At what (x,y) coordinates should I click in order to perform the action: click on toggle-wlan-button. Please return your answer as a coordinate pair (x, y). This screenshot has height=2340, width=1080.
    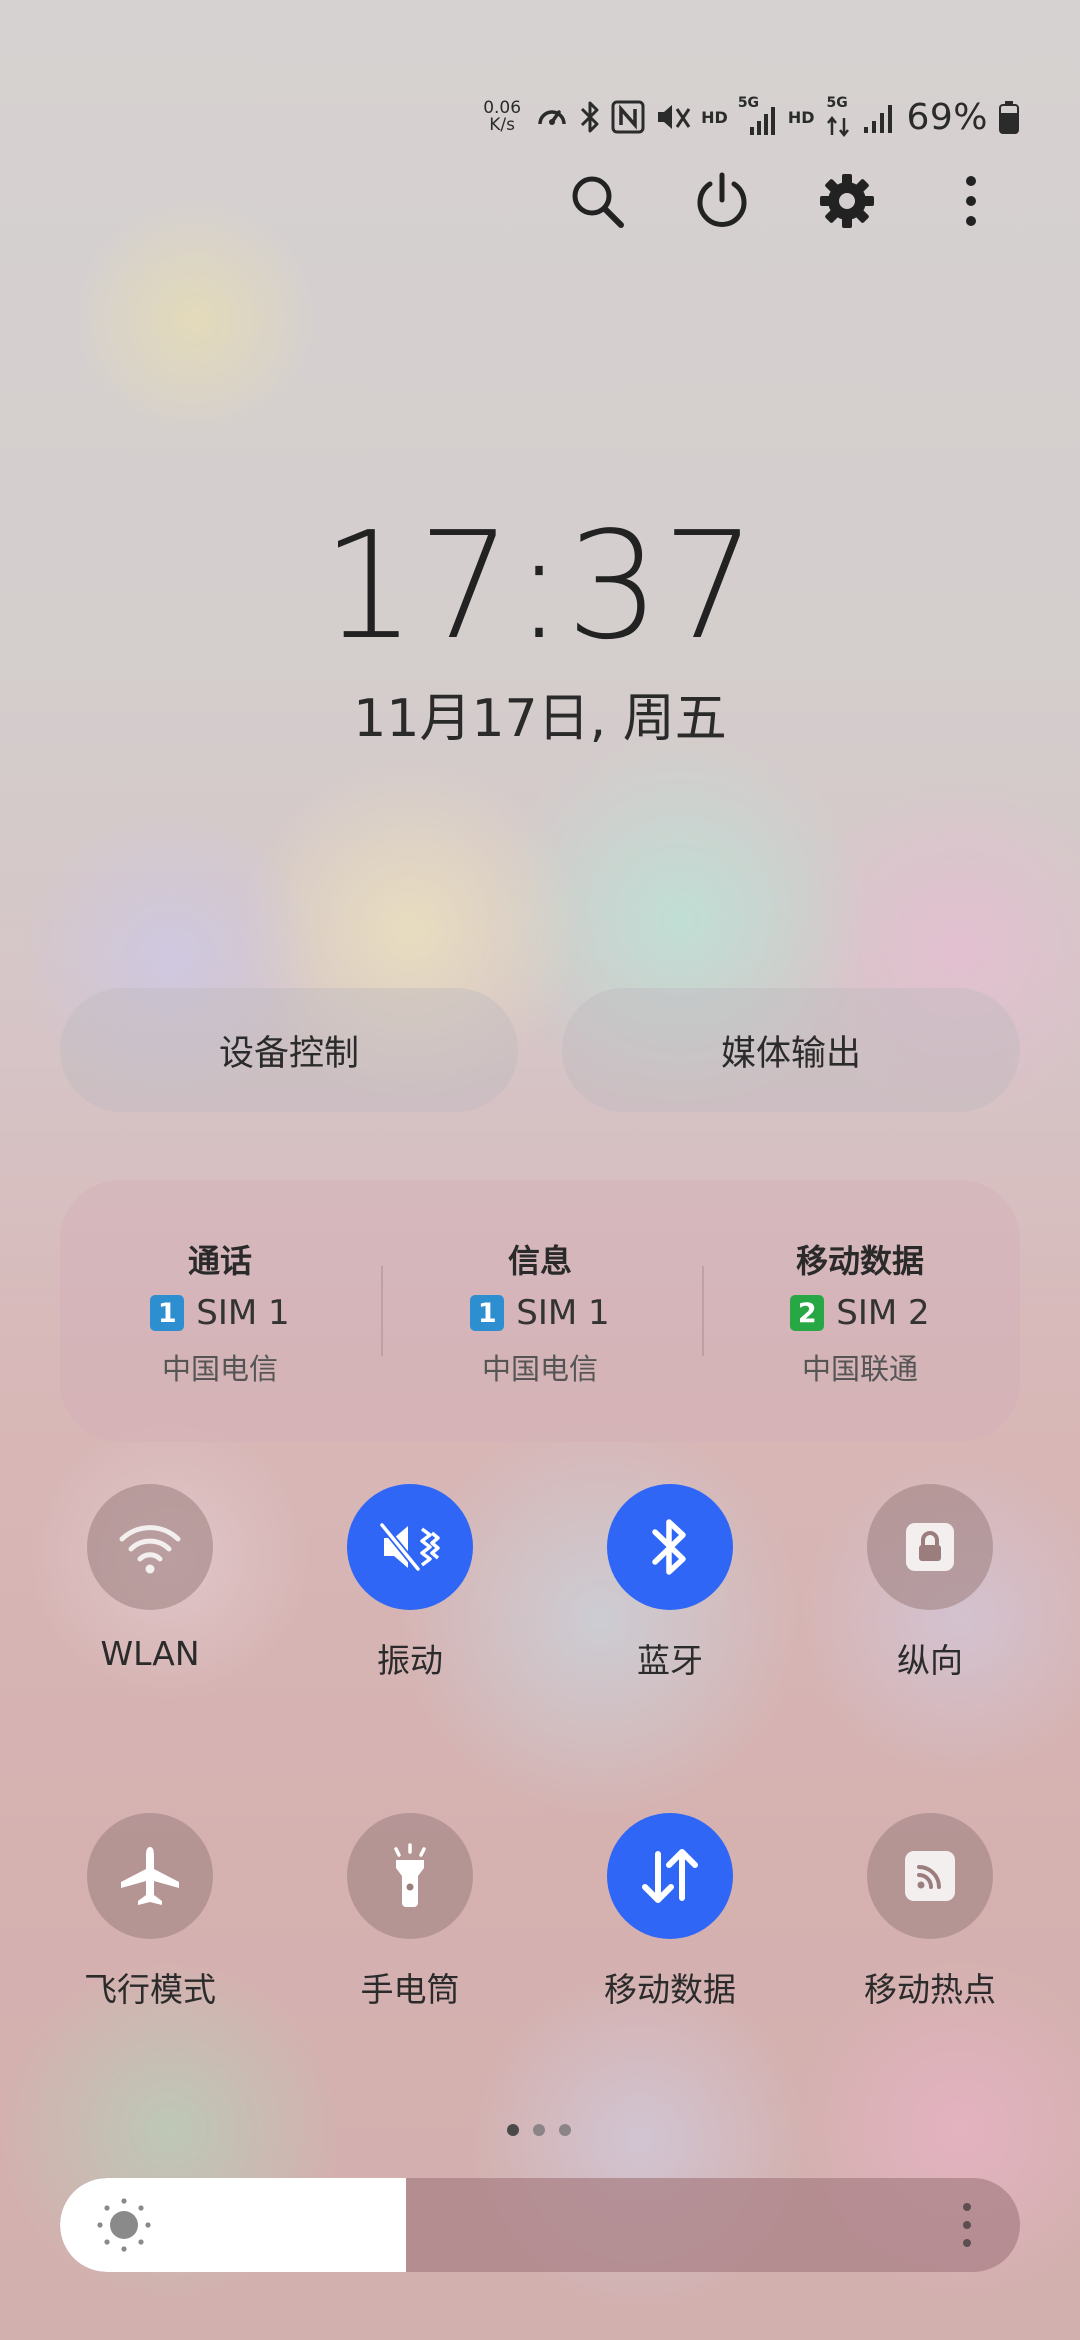
    Looking at the image, I should click on (150, 1547).